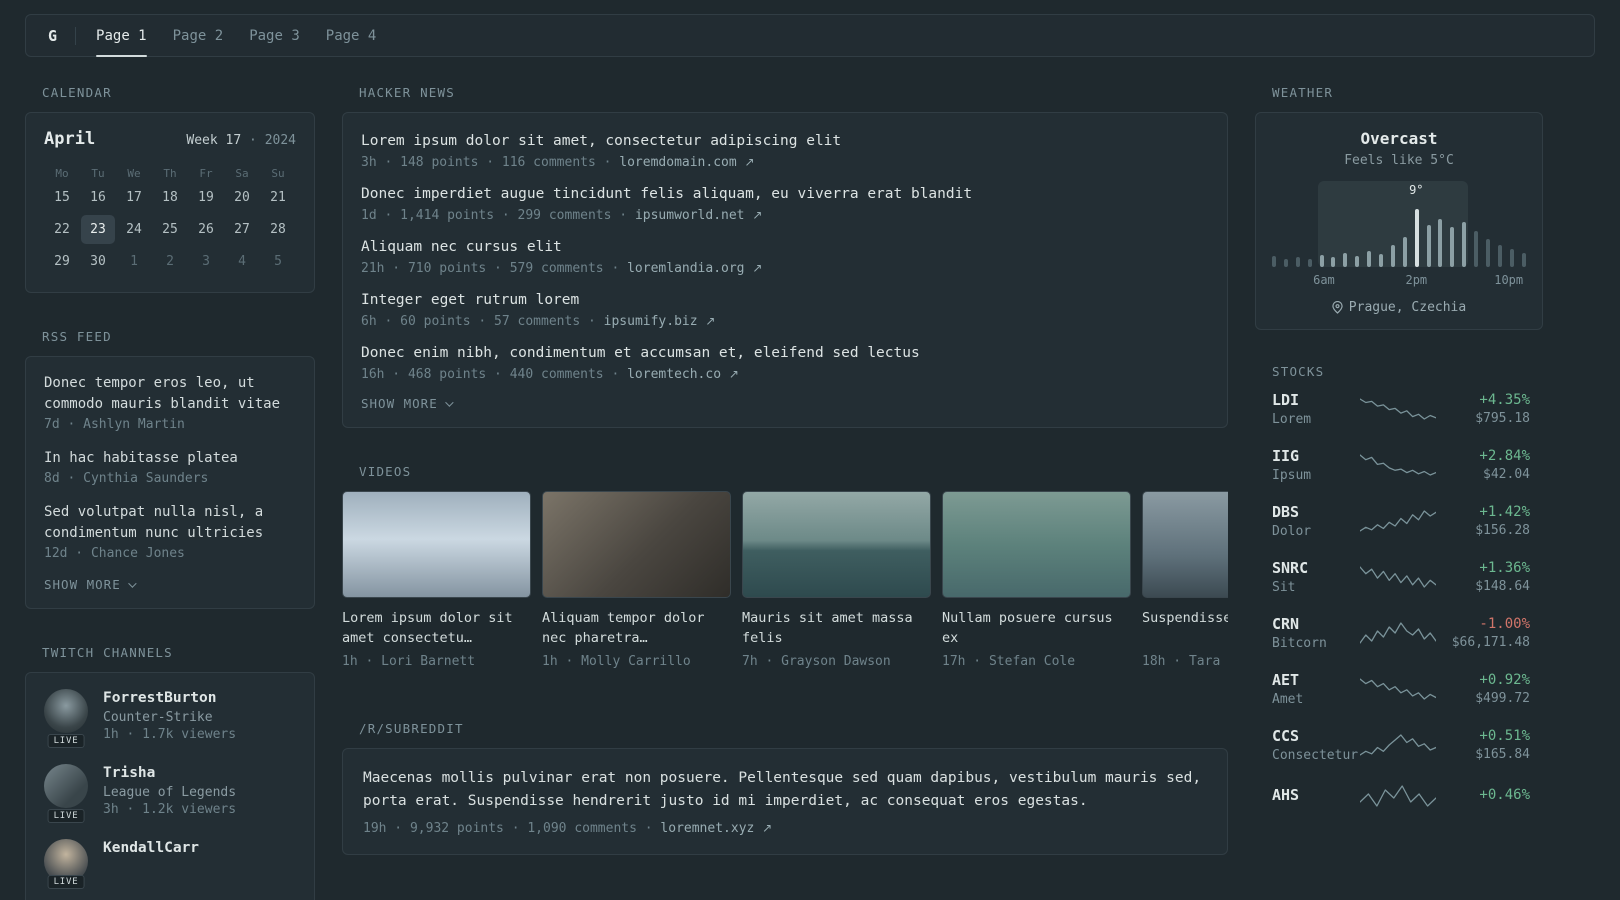 The height and width of the screenshot is (900, 1620). I want to click on stock-row: DBS Dolor +1.42% $156.28, so click(1401, 521).